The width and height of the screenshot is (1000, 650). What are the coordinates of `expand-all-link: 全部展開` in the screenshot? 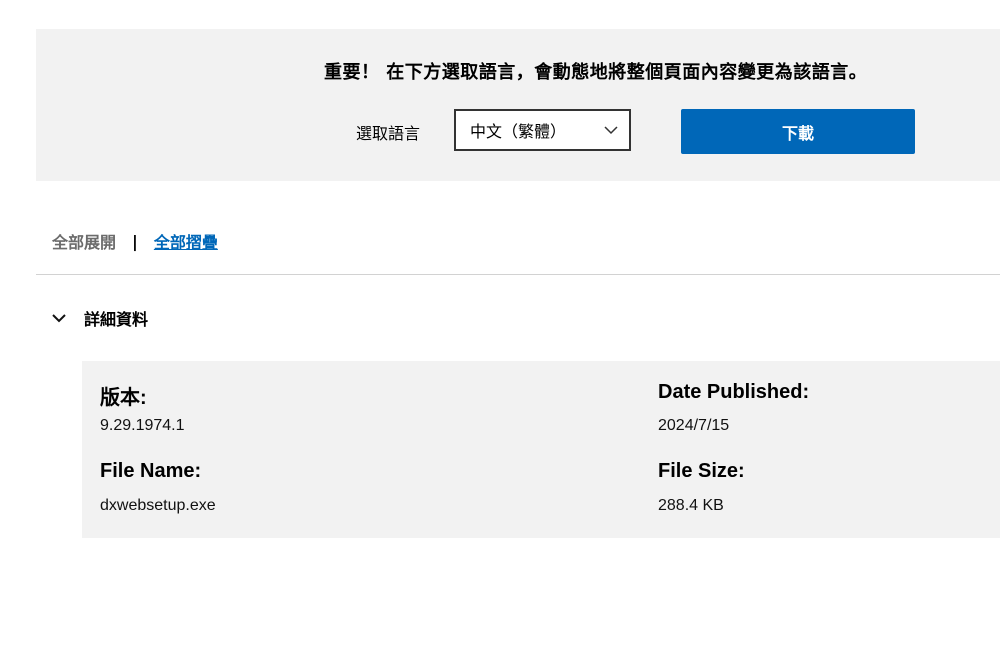 It's located at (84, 241).